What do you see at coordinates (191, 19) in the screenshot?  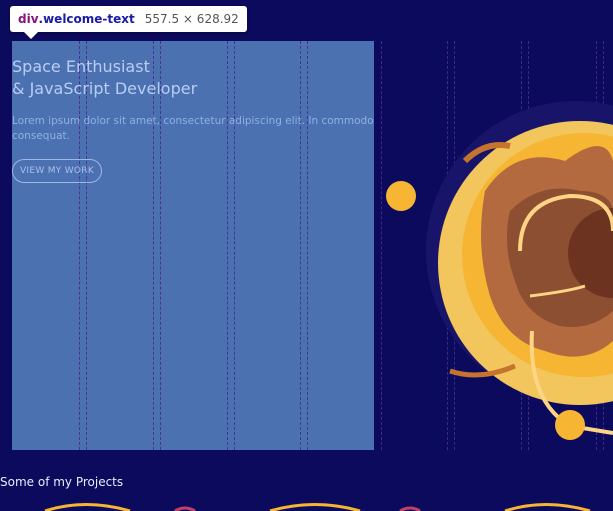 I see `tooltip-size: 557.5 × 628.92` at bounding box center [191, 19].